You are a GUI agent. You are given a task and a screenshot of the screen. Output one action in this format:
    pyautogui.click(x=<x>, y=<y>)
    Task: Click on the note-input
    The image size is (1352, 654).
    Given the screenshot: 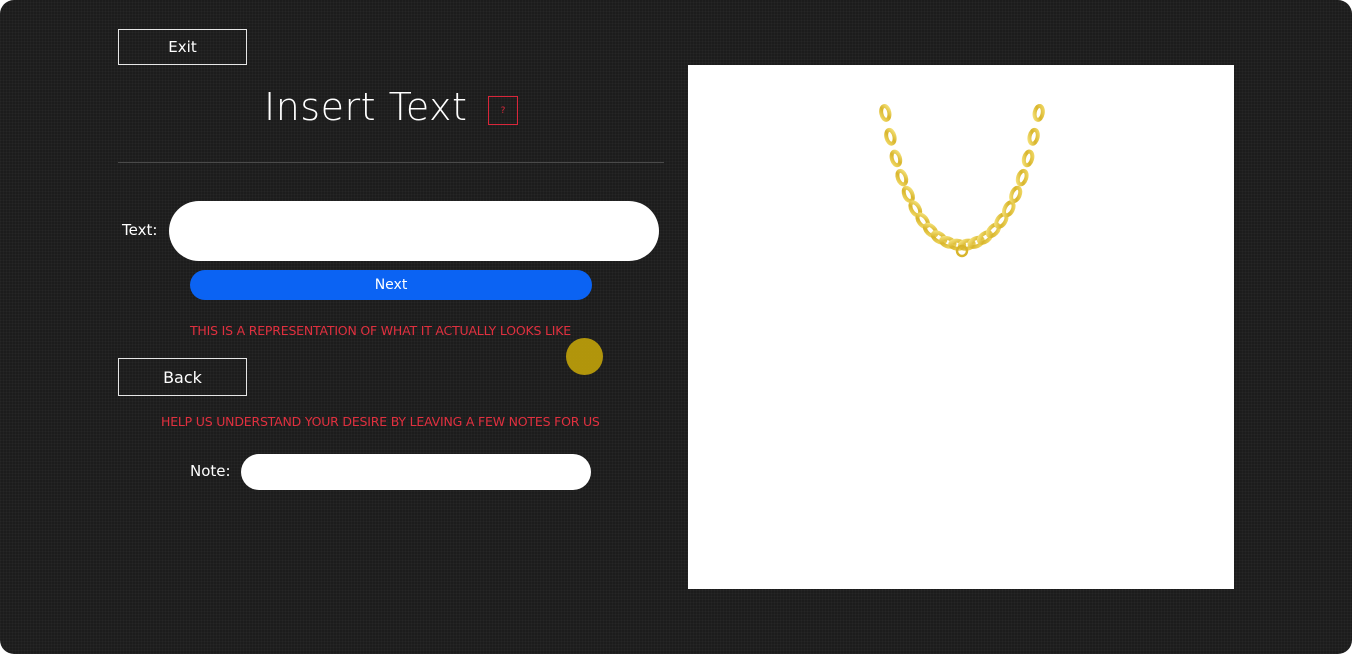 What is the action you would take?
    pyautogui.click(x=416, y=472)
    